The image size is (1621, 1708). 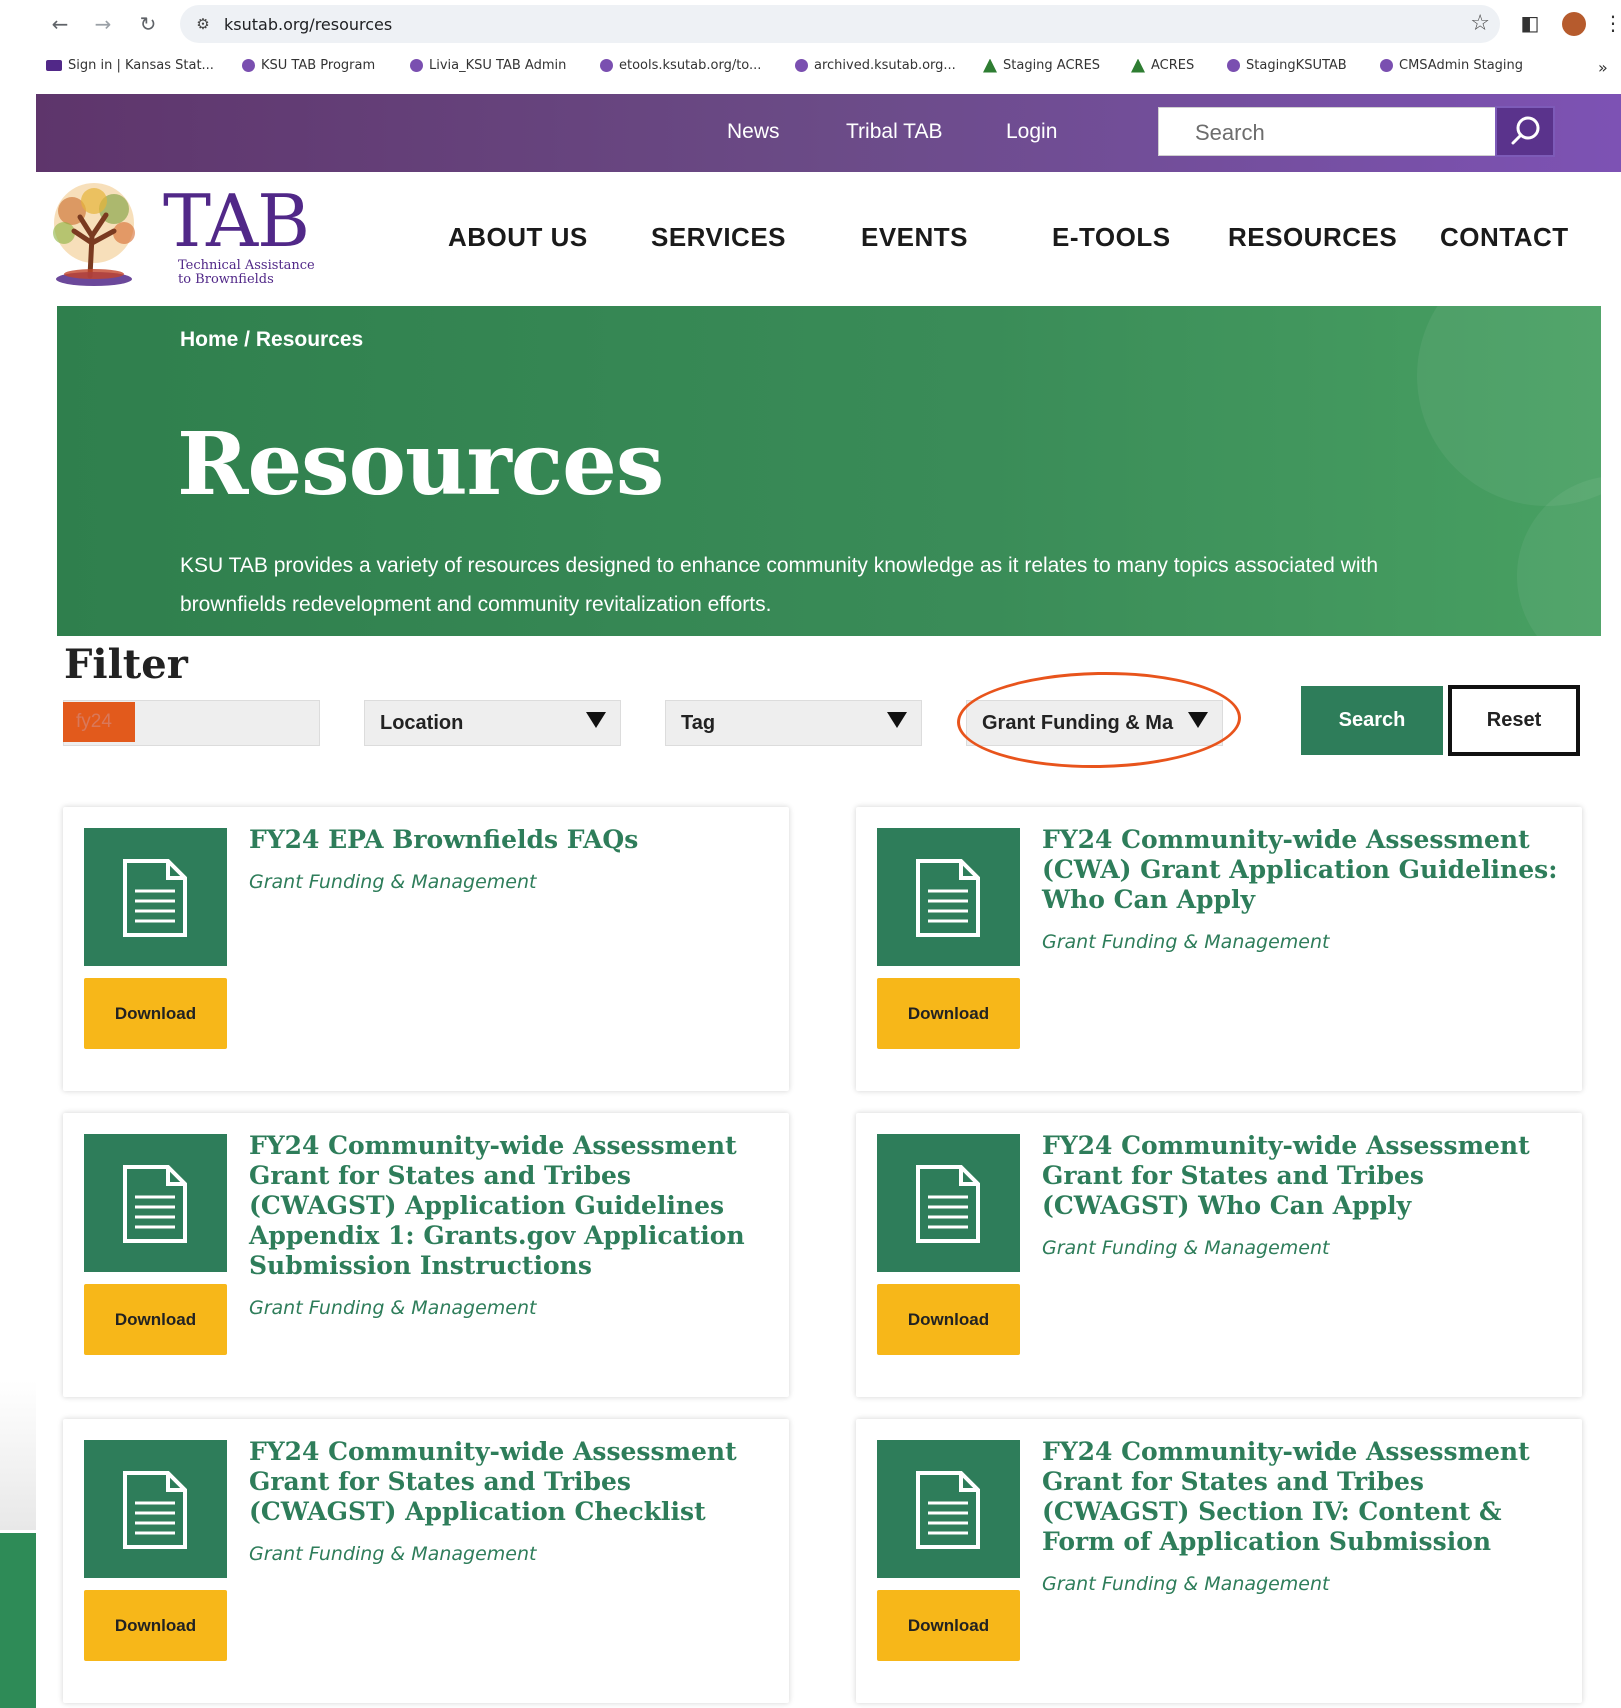 What do you see at coordinates (1312, 237) in the screenshot?
I see `nav-resources: RESOURCES` at bounding box center [1312, 237].